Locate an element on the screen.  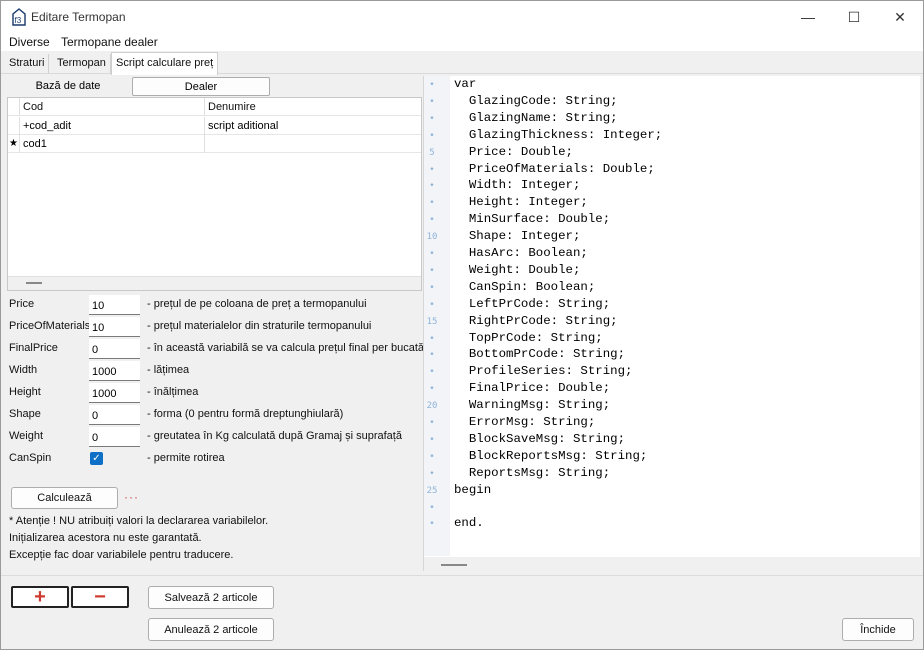
grid-horizontal-scrollbar is located at coordinates (214, 283).